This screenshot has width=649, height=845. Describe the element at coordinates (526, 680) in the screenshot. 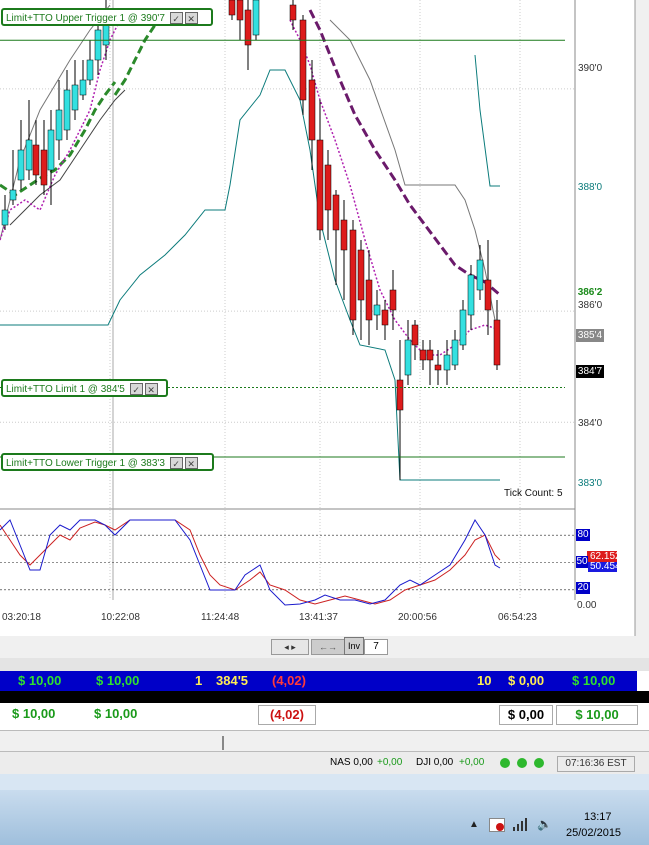

I see `account-col-a: $ 0,00` at that location.